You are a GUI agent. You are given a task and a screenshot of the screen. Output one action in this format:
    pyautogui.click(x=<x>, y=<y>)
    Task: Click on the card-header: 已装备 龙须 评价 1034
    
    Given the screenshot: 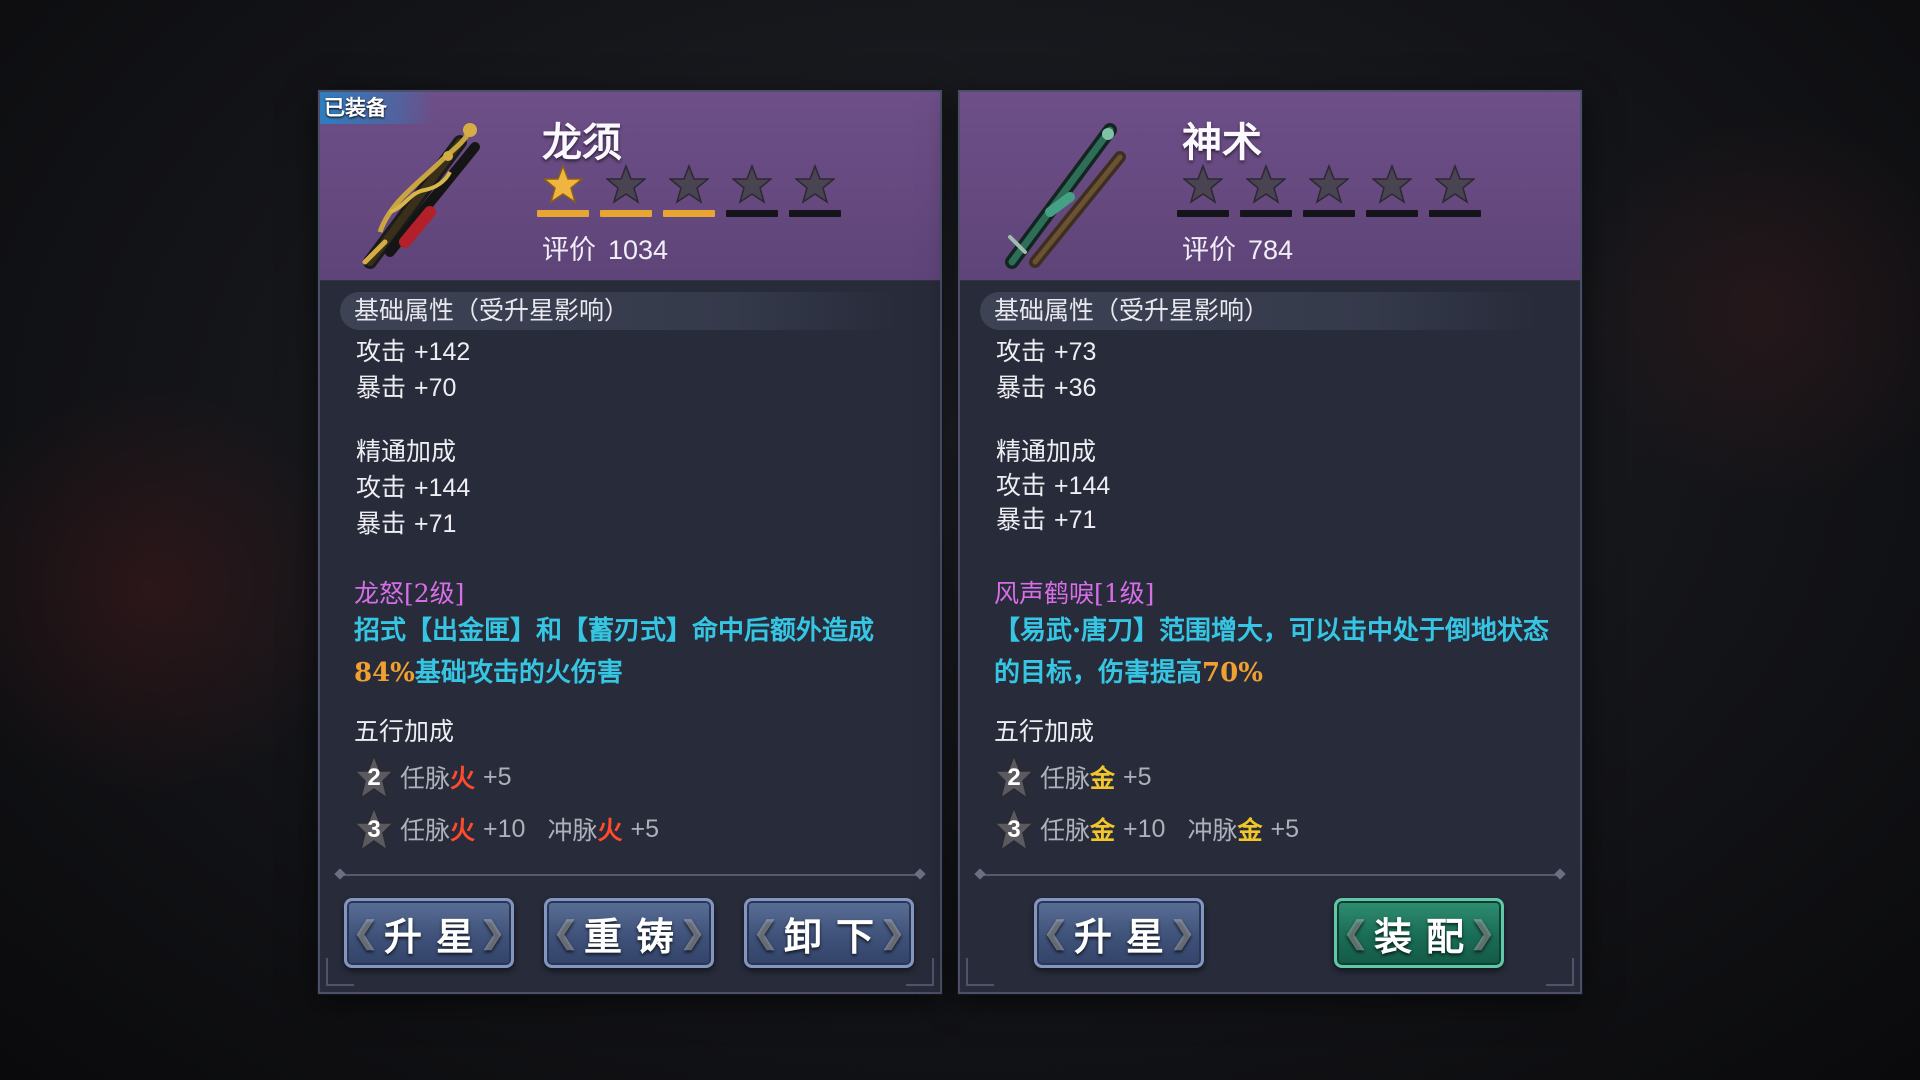 What is the action you would take?
    pyautogui.click(x=630, y=186)
    